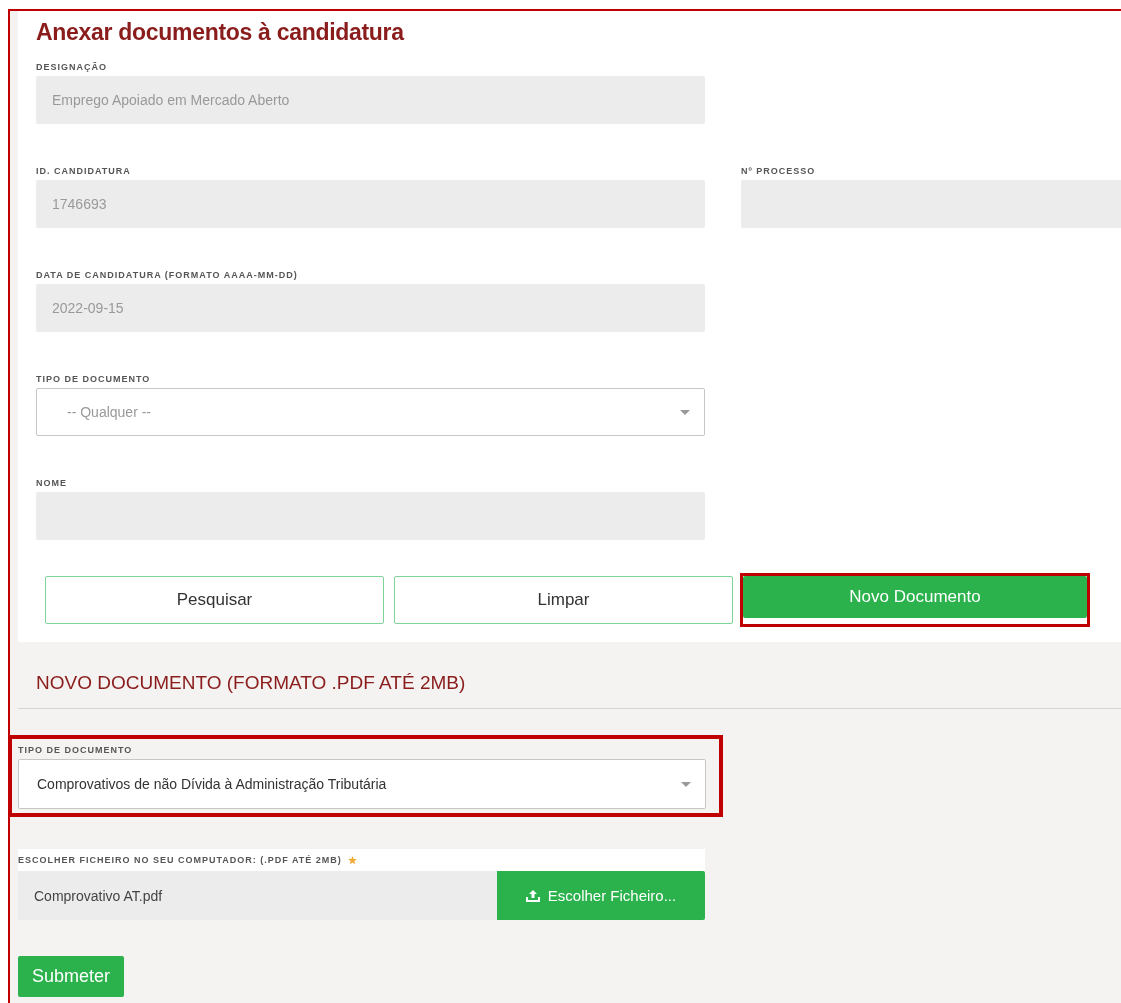  Describe the element at coordinates (72, 67) in the screenshot. I see `field-label: DESIGNAÇÃO` at that location.